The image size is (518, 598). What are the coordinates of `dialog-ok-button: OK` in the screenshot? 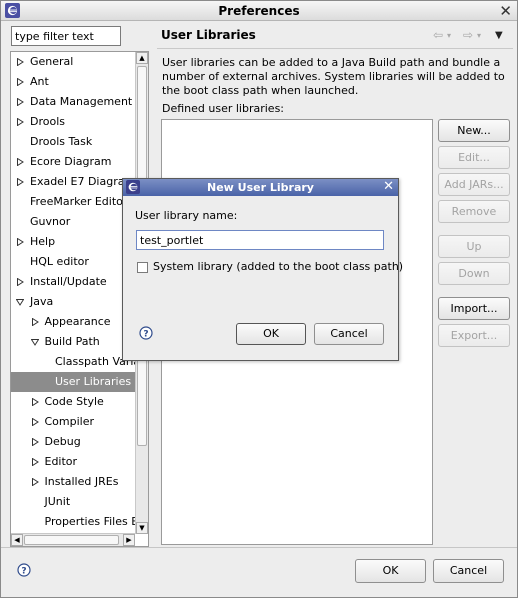 It's located at (271, 334).